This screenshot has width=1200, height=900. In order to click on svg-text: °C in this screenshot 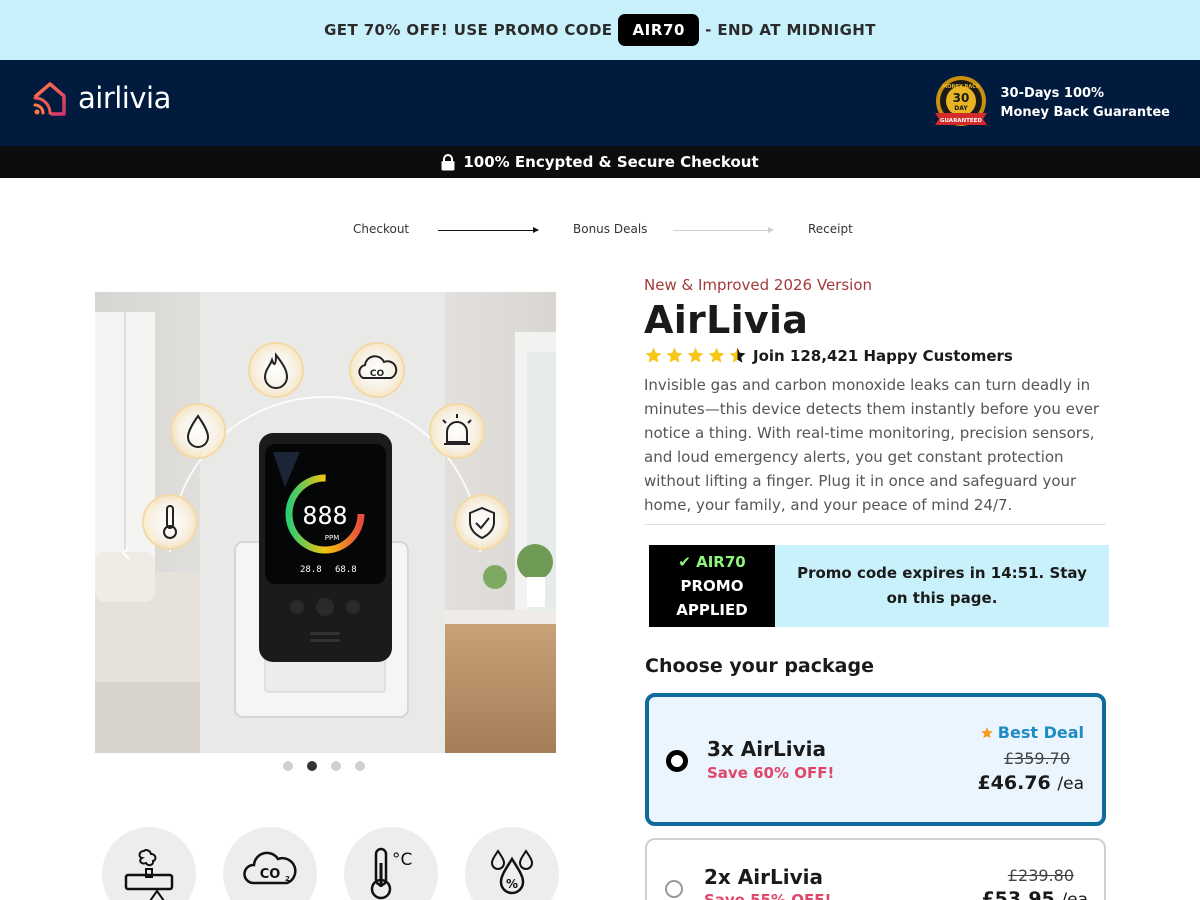, I will do `click(402, 860)`.